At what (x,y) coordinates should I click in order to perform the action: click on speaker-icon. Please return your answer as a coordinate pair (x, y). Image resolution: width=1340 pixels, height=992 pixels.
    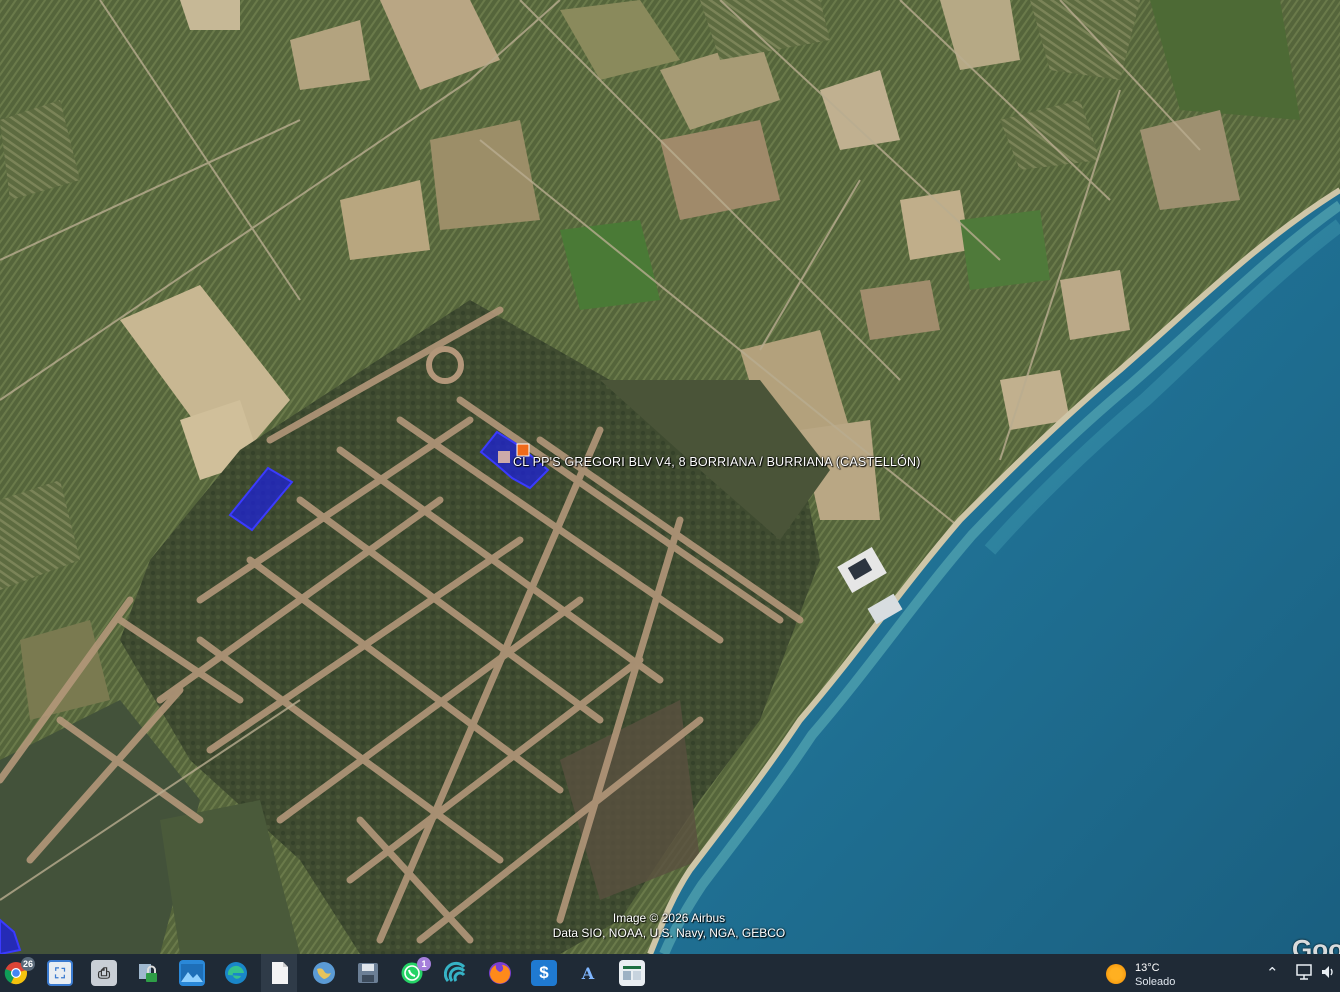
    Looking at the image, I should click on (1327, 972).